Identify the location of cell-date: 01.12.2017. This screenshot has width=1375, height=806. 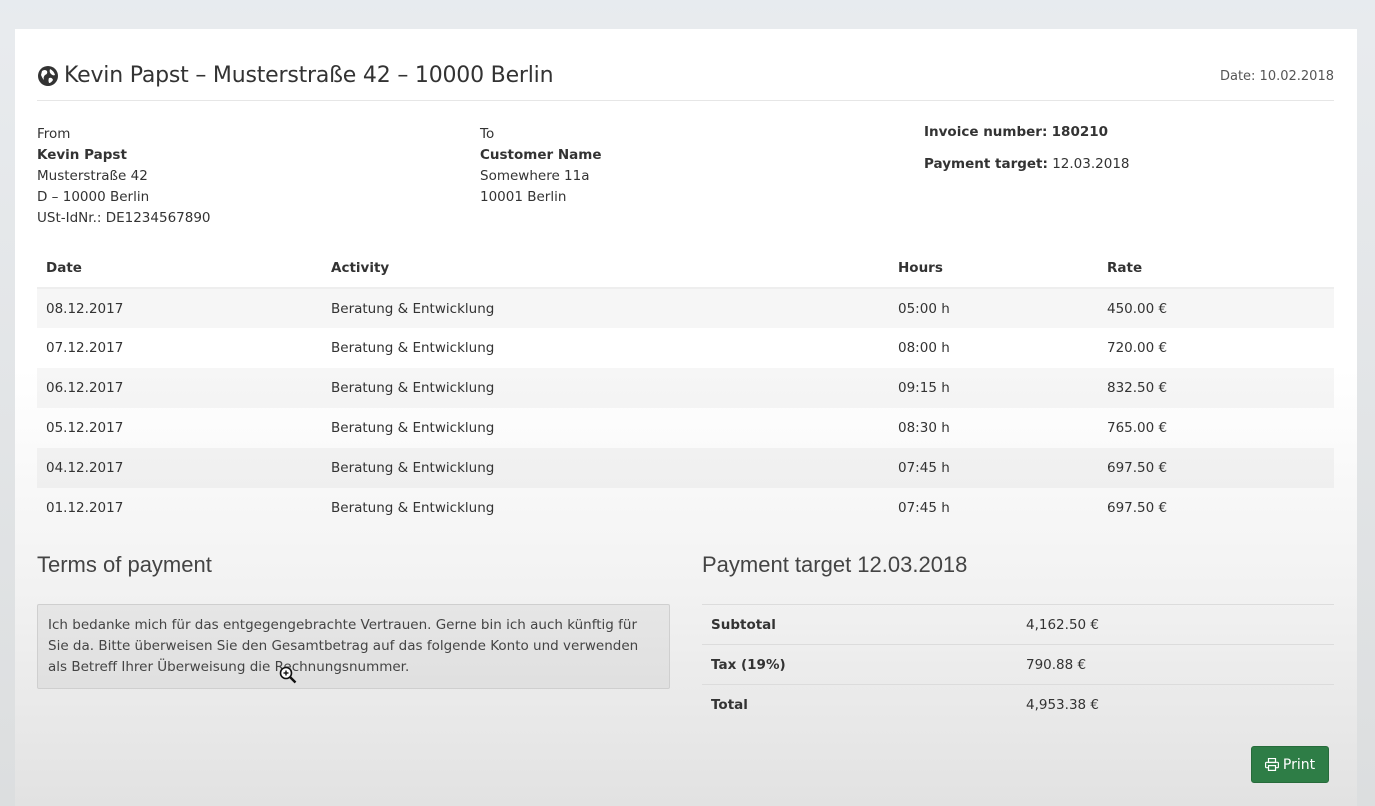
(85, 508).